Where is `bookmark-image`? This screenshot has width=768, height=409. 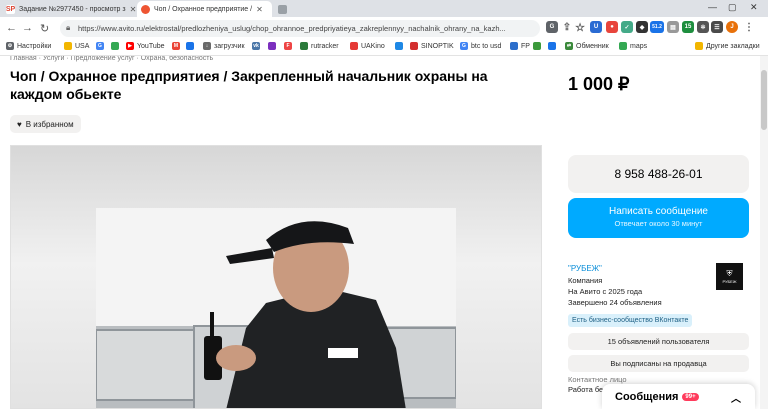 bookmark-image is located at coordinates (538, 46).